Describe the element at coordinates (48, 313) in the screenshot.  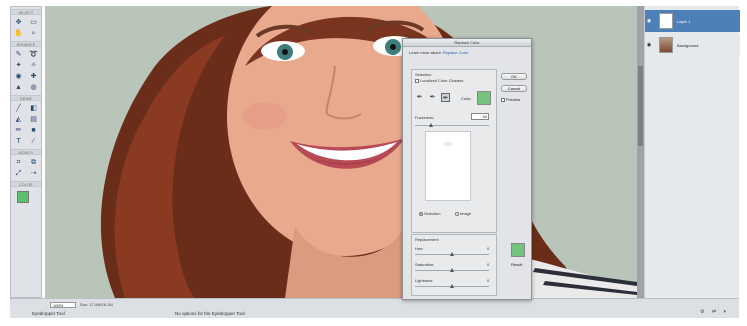
I see `active-tool-name: Eyedropper Tool` at that location.